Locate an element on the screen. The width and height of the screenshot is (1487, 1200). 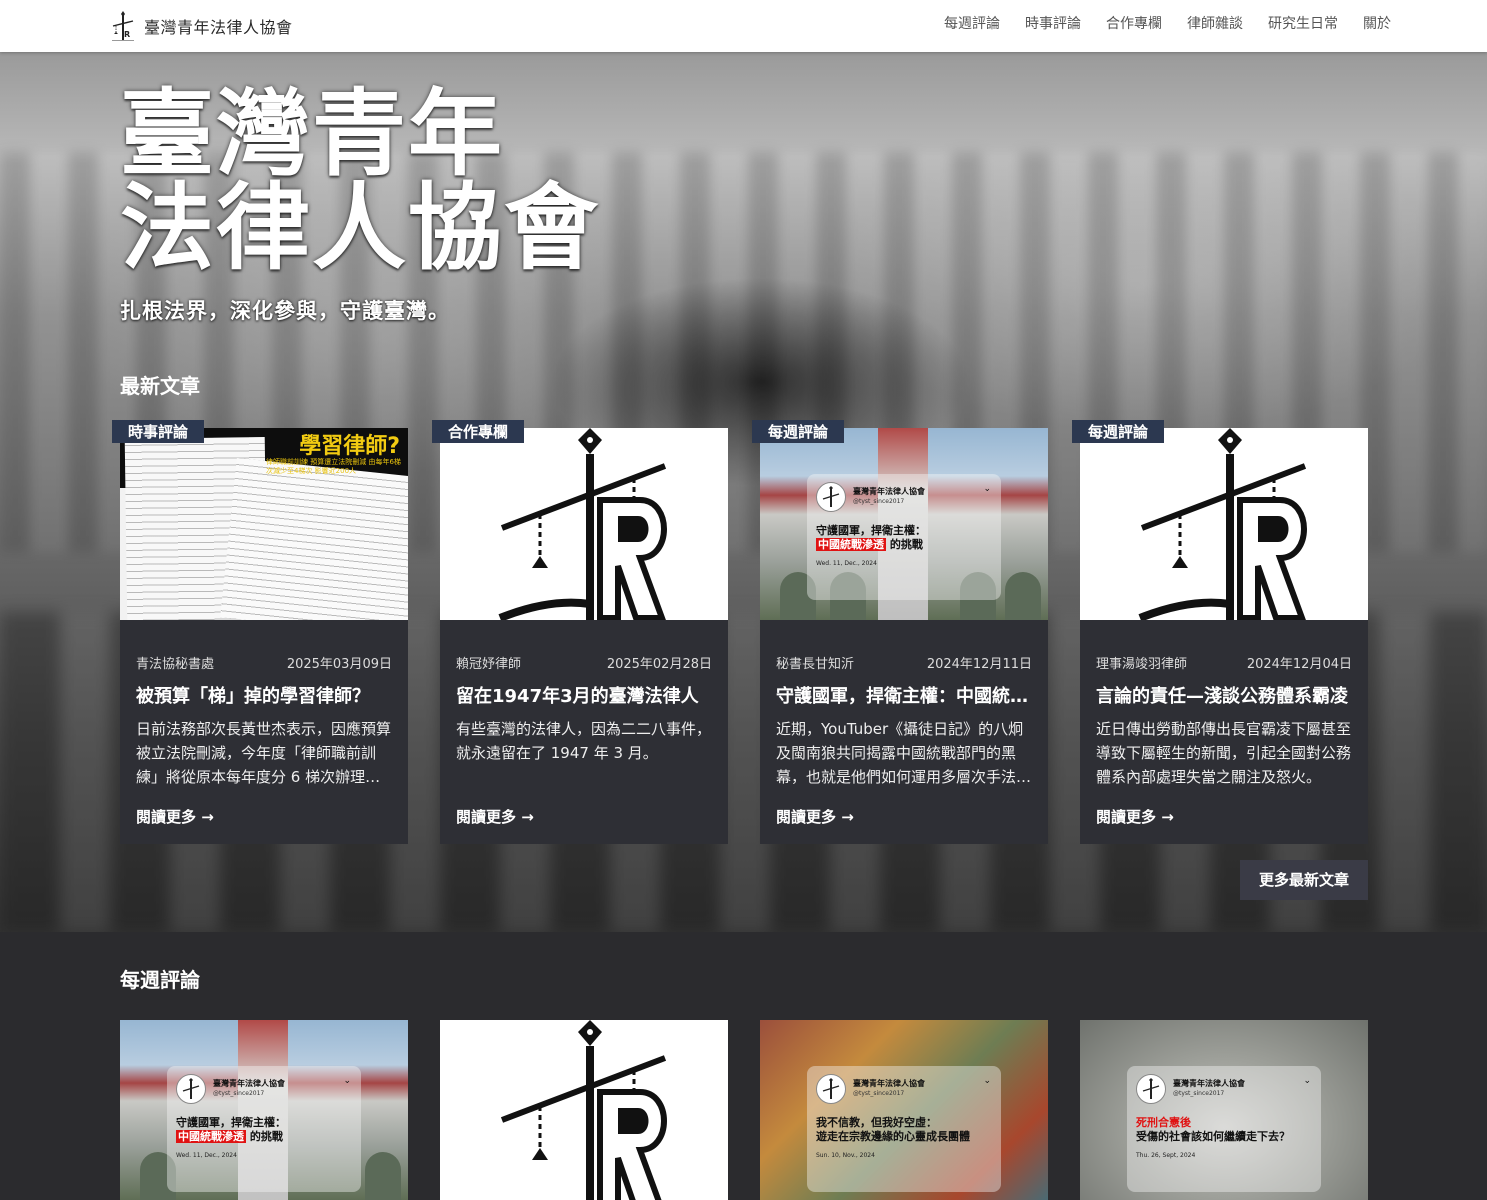
ig-date: Sun. 10, Nov., 2024 is located at coordinates (845, 1155).